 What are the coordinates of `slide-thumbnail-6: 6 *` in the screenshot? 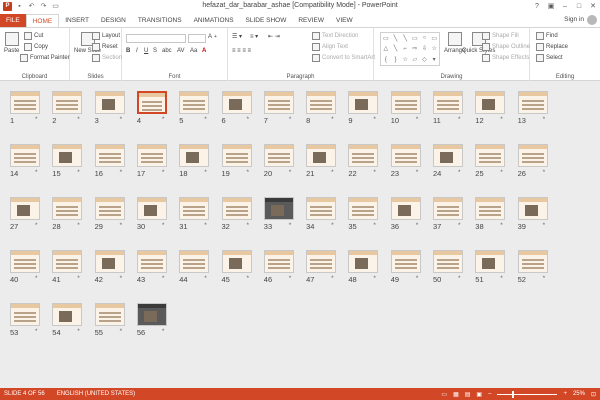 It's located at (239, 107).